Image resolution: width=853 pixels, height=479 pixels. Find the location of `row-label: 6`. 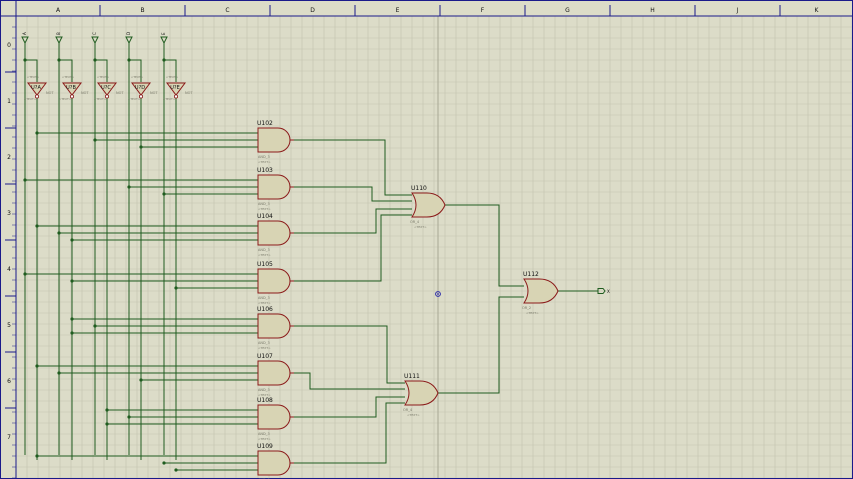

row-label: 6 is located at coordinates (9, 381).